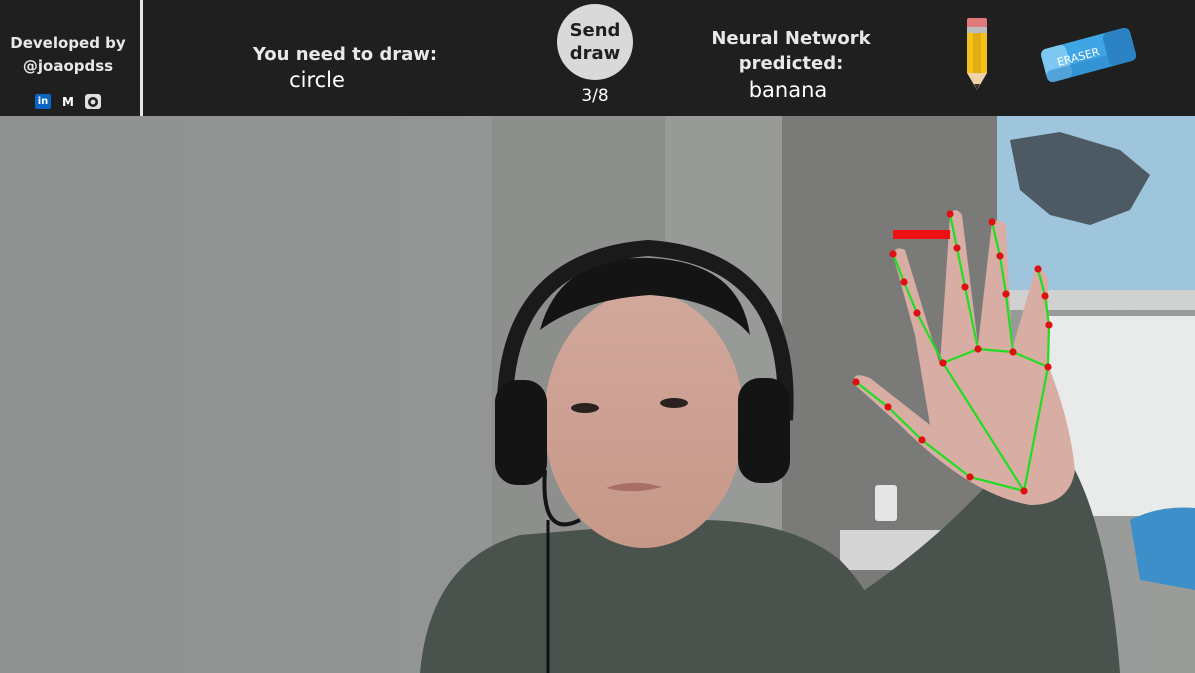 Image resolution: width=1195 pixels, height=673 pixels. Describe the element at coordinates (595, 42) in the screenshot. I see `send-draw-button: Send draw` at that location.